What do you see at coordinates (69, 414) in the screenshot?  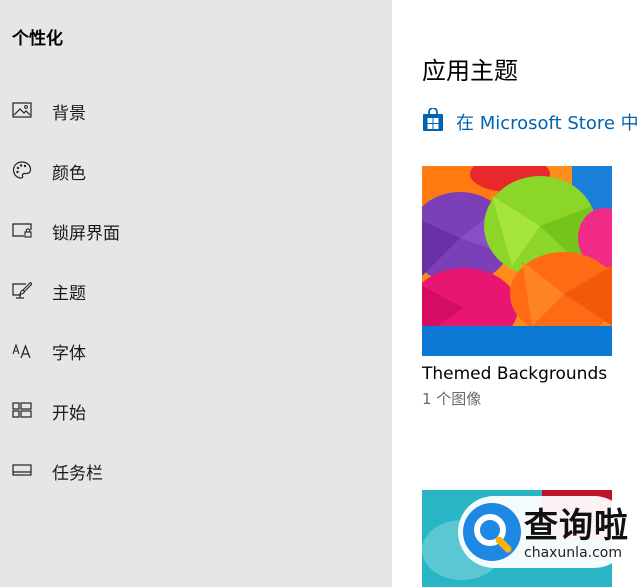 I see `sidebar-item-label: 开始` at bounding box center [69, 414].